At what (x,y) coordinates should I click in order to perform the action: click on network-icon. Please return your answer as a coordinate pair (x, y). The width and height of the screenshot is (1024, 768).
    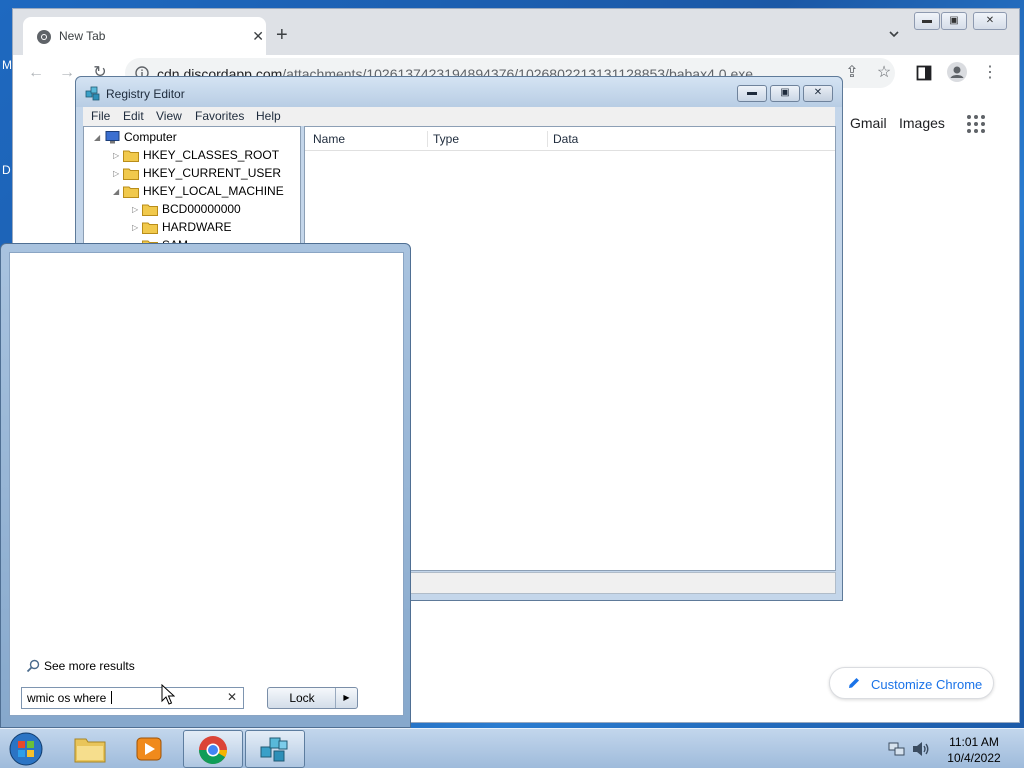
    Looking at the image, I should click on (897, 749).